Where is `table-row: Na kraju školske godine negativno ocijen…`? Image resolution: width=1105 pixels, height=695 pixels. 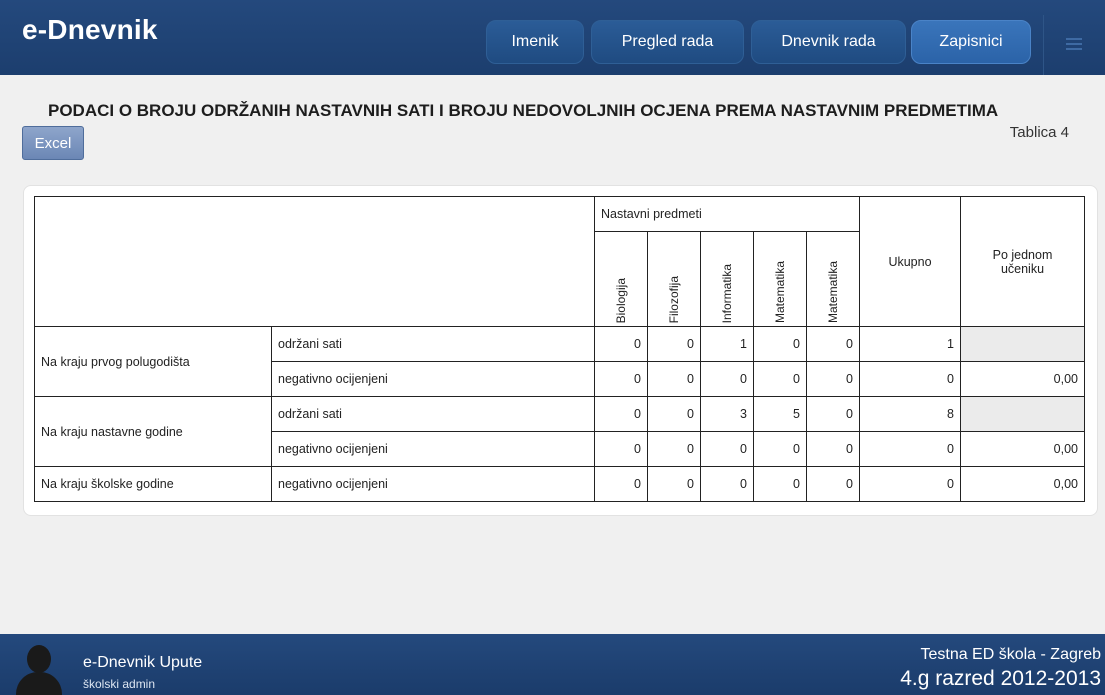
table-row: Na kraju školske godine negativno ocijen… is located at coordinates (559, 484).